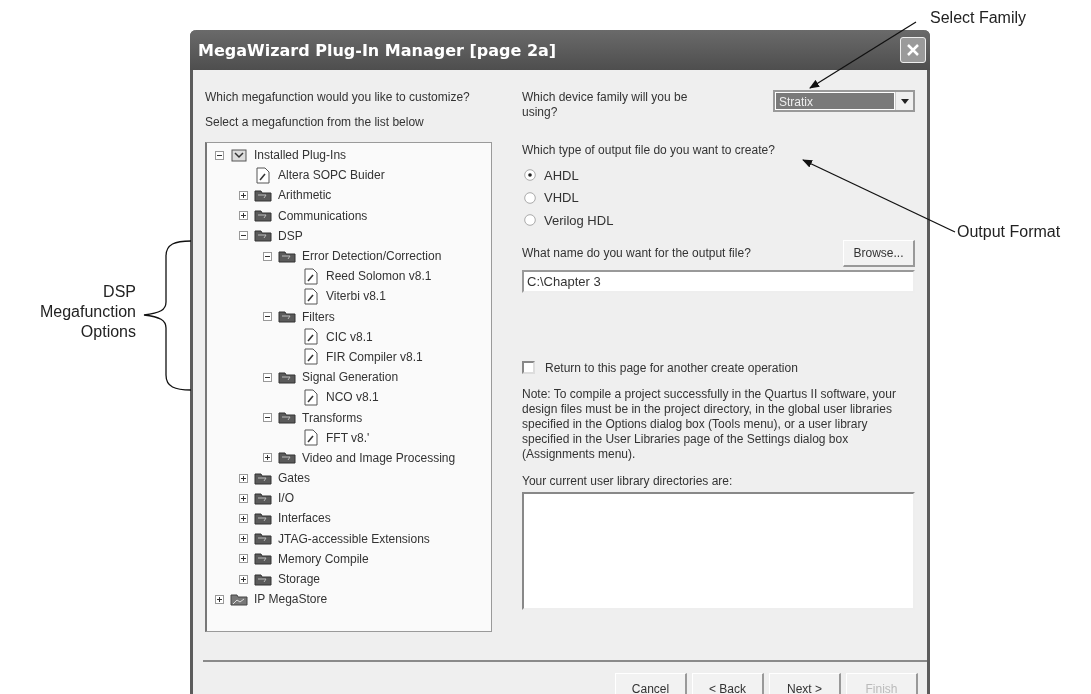  I want to click on window-title: MegaWizard Plug-In Manager [page 2a], so click(377, 50).